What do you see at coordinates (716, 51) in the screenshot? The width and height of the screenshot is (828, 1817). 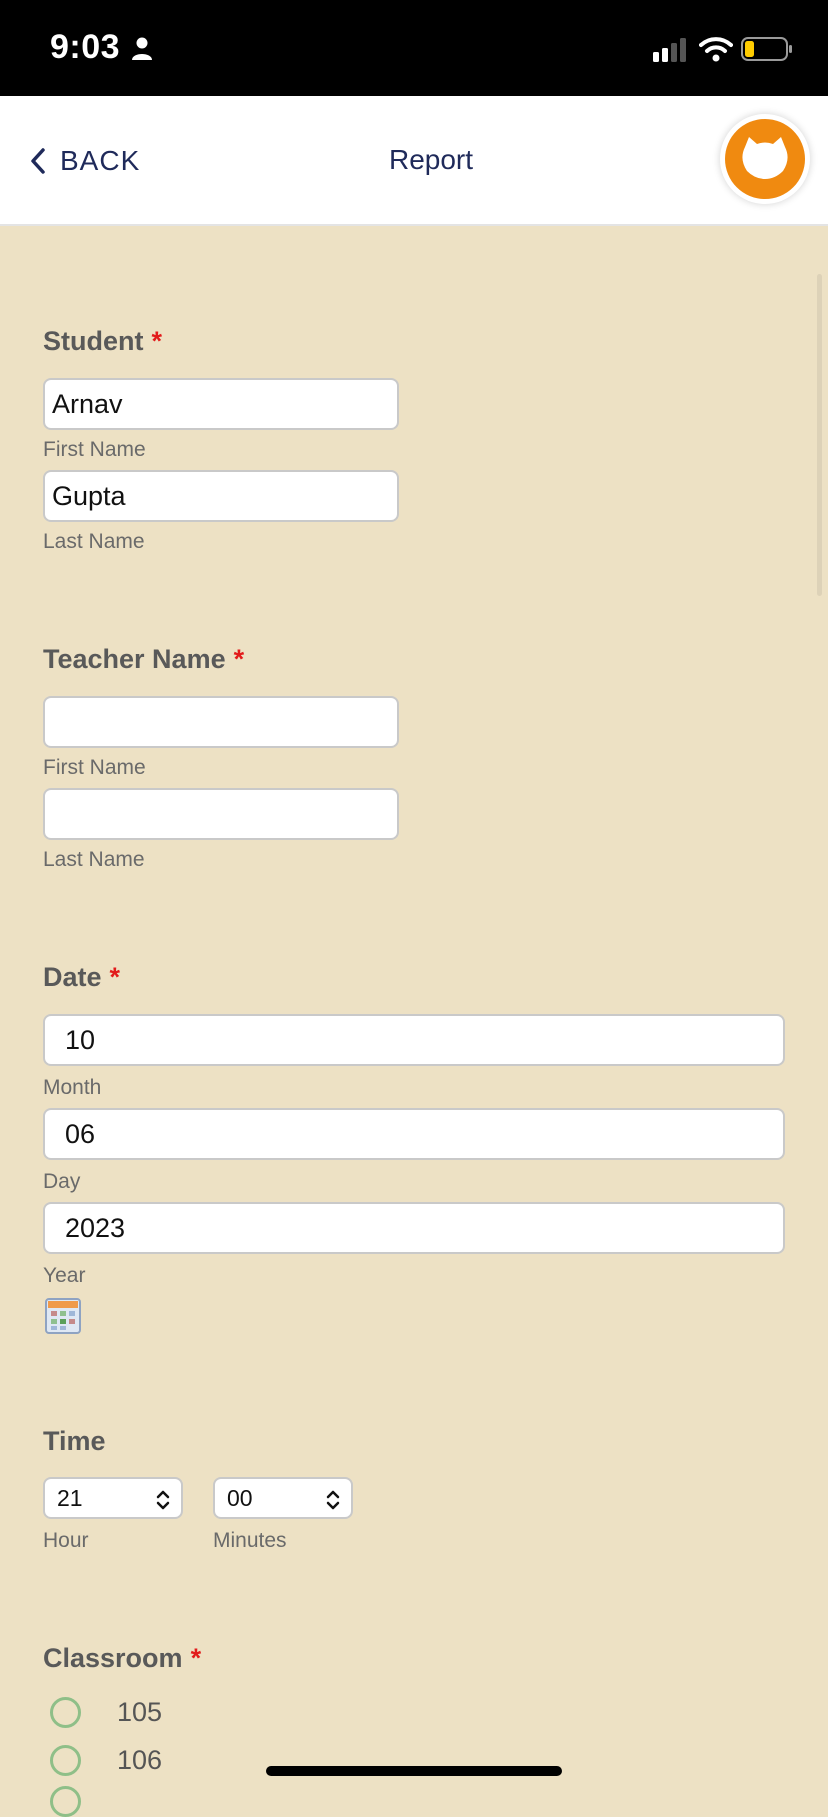 I see `wifi-icon` at bounding box center [716, 51].